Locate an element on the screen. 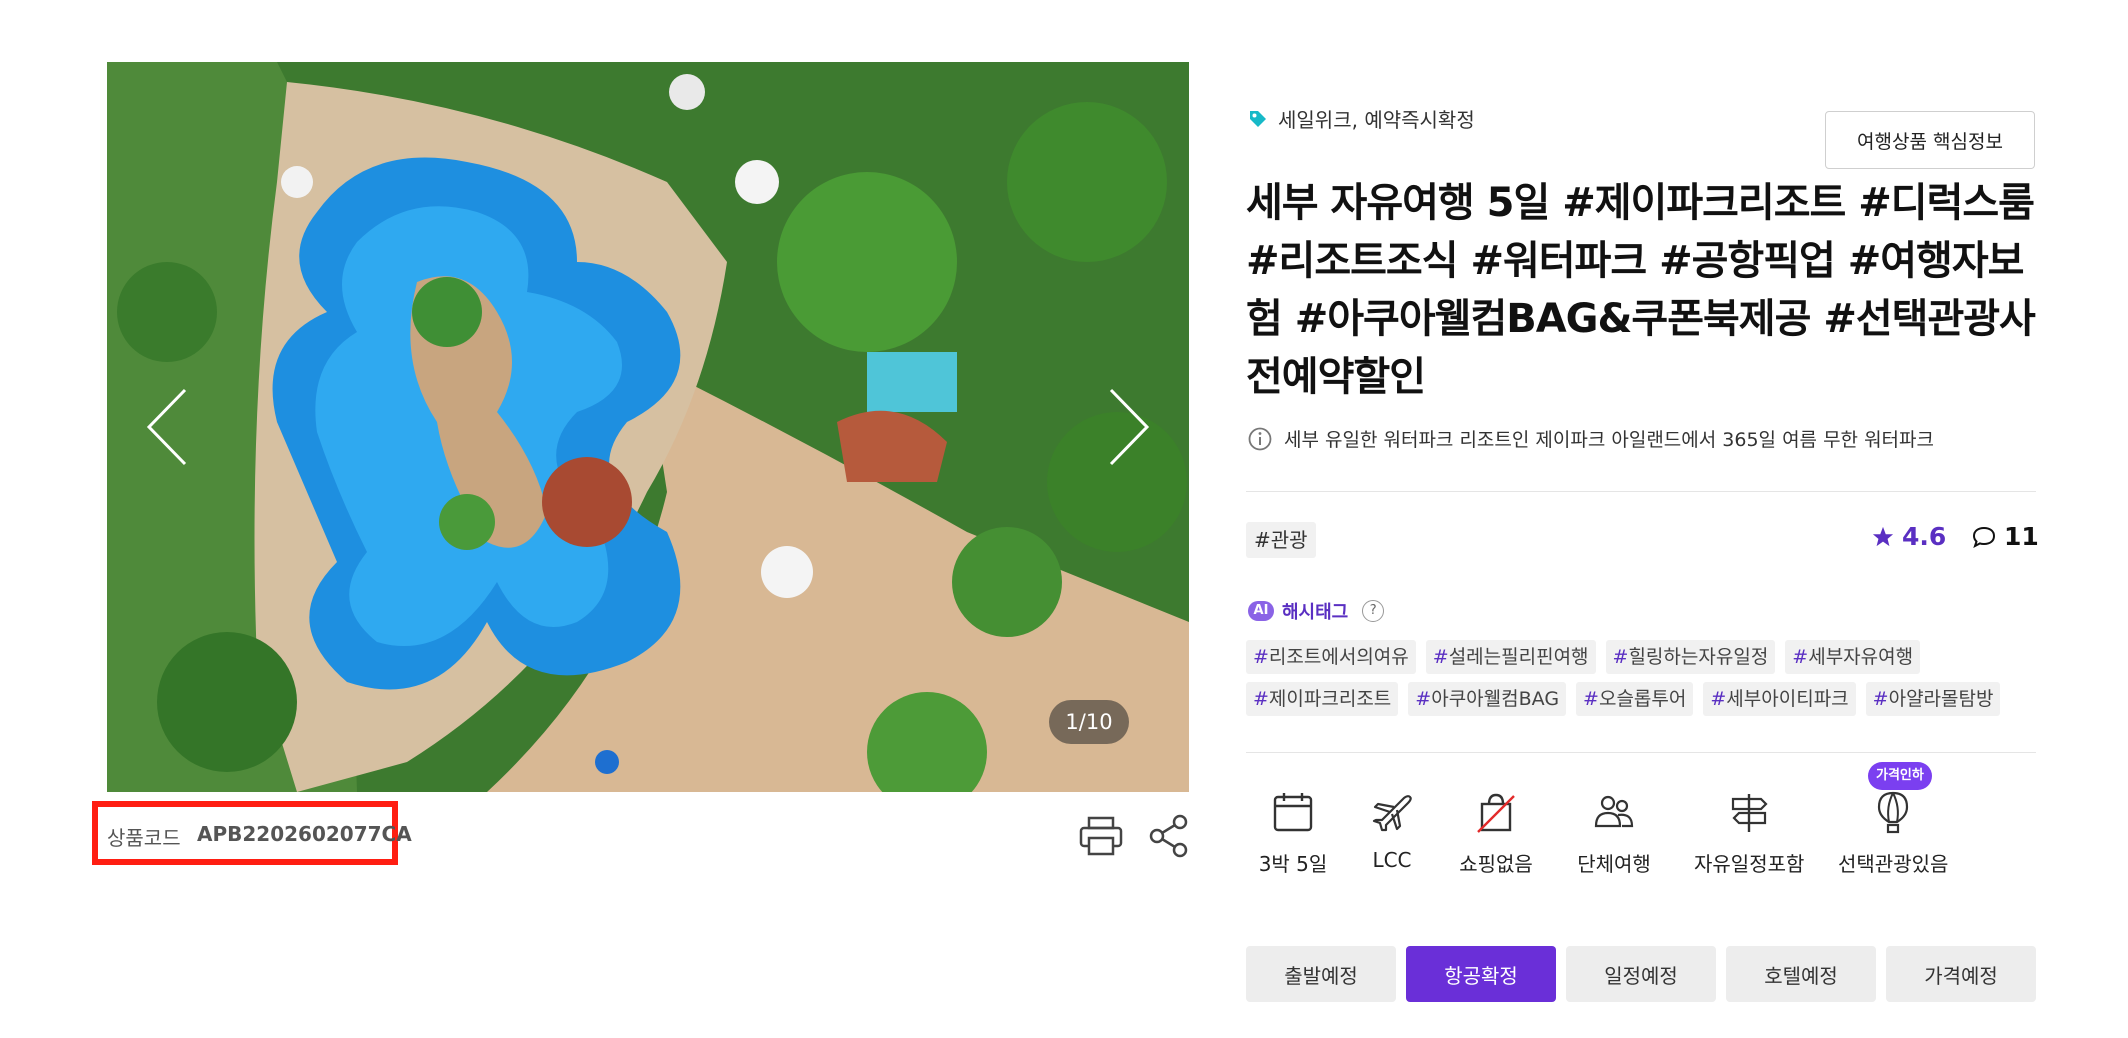 The height and width of the screenshot is (1038, 2128). hashtag-chip: #세부자유여행 is located at coordinates (1853, 657).